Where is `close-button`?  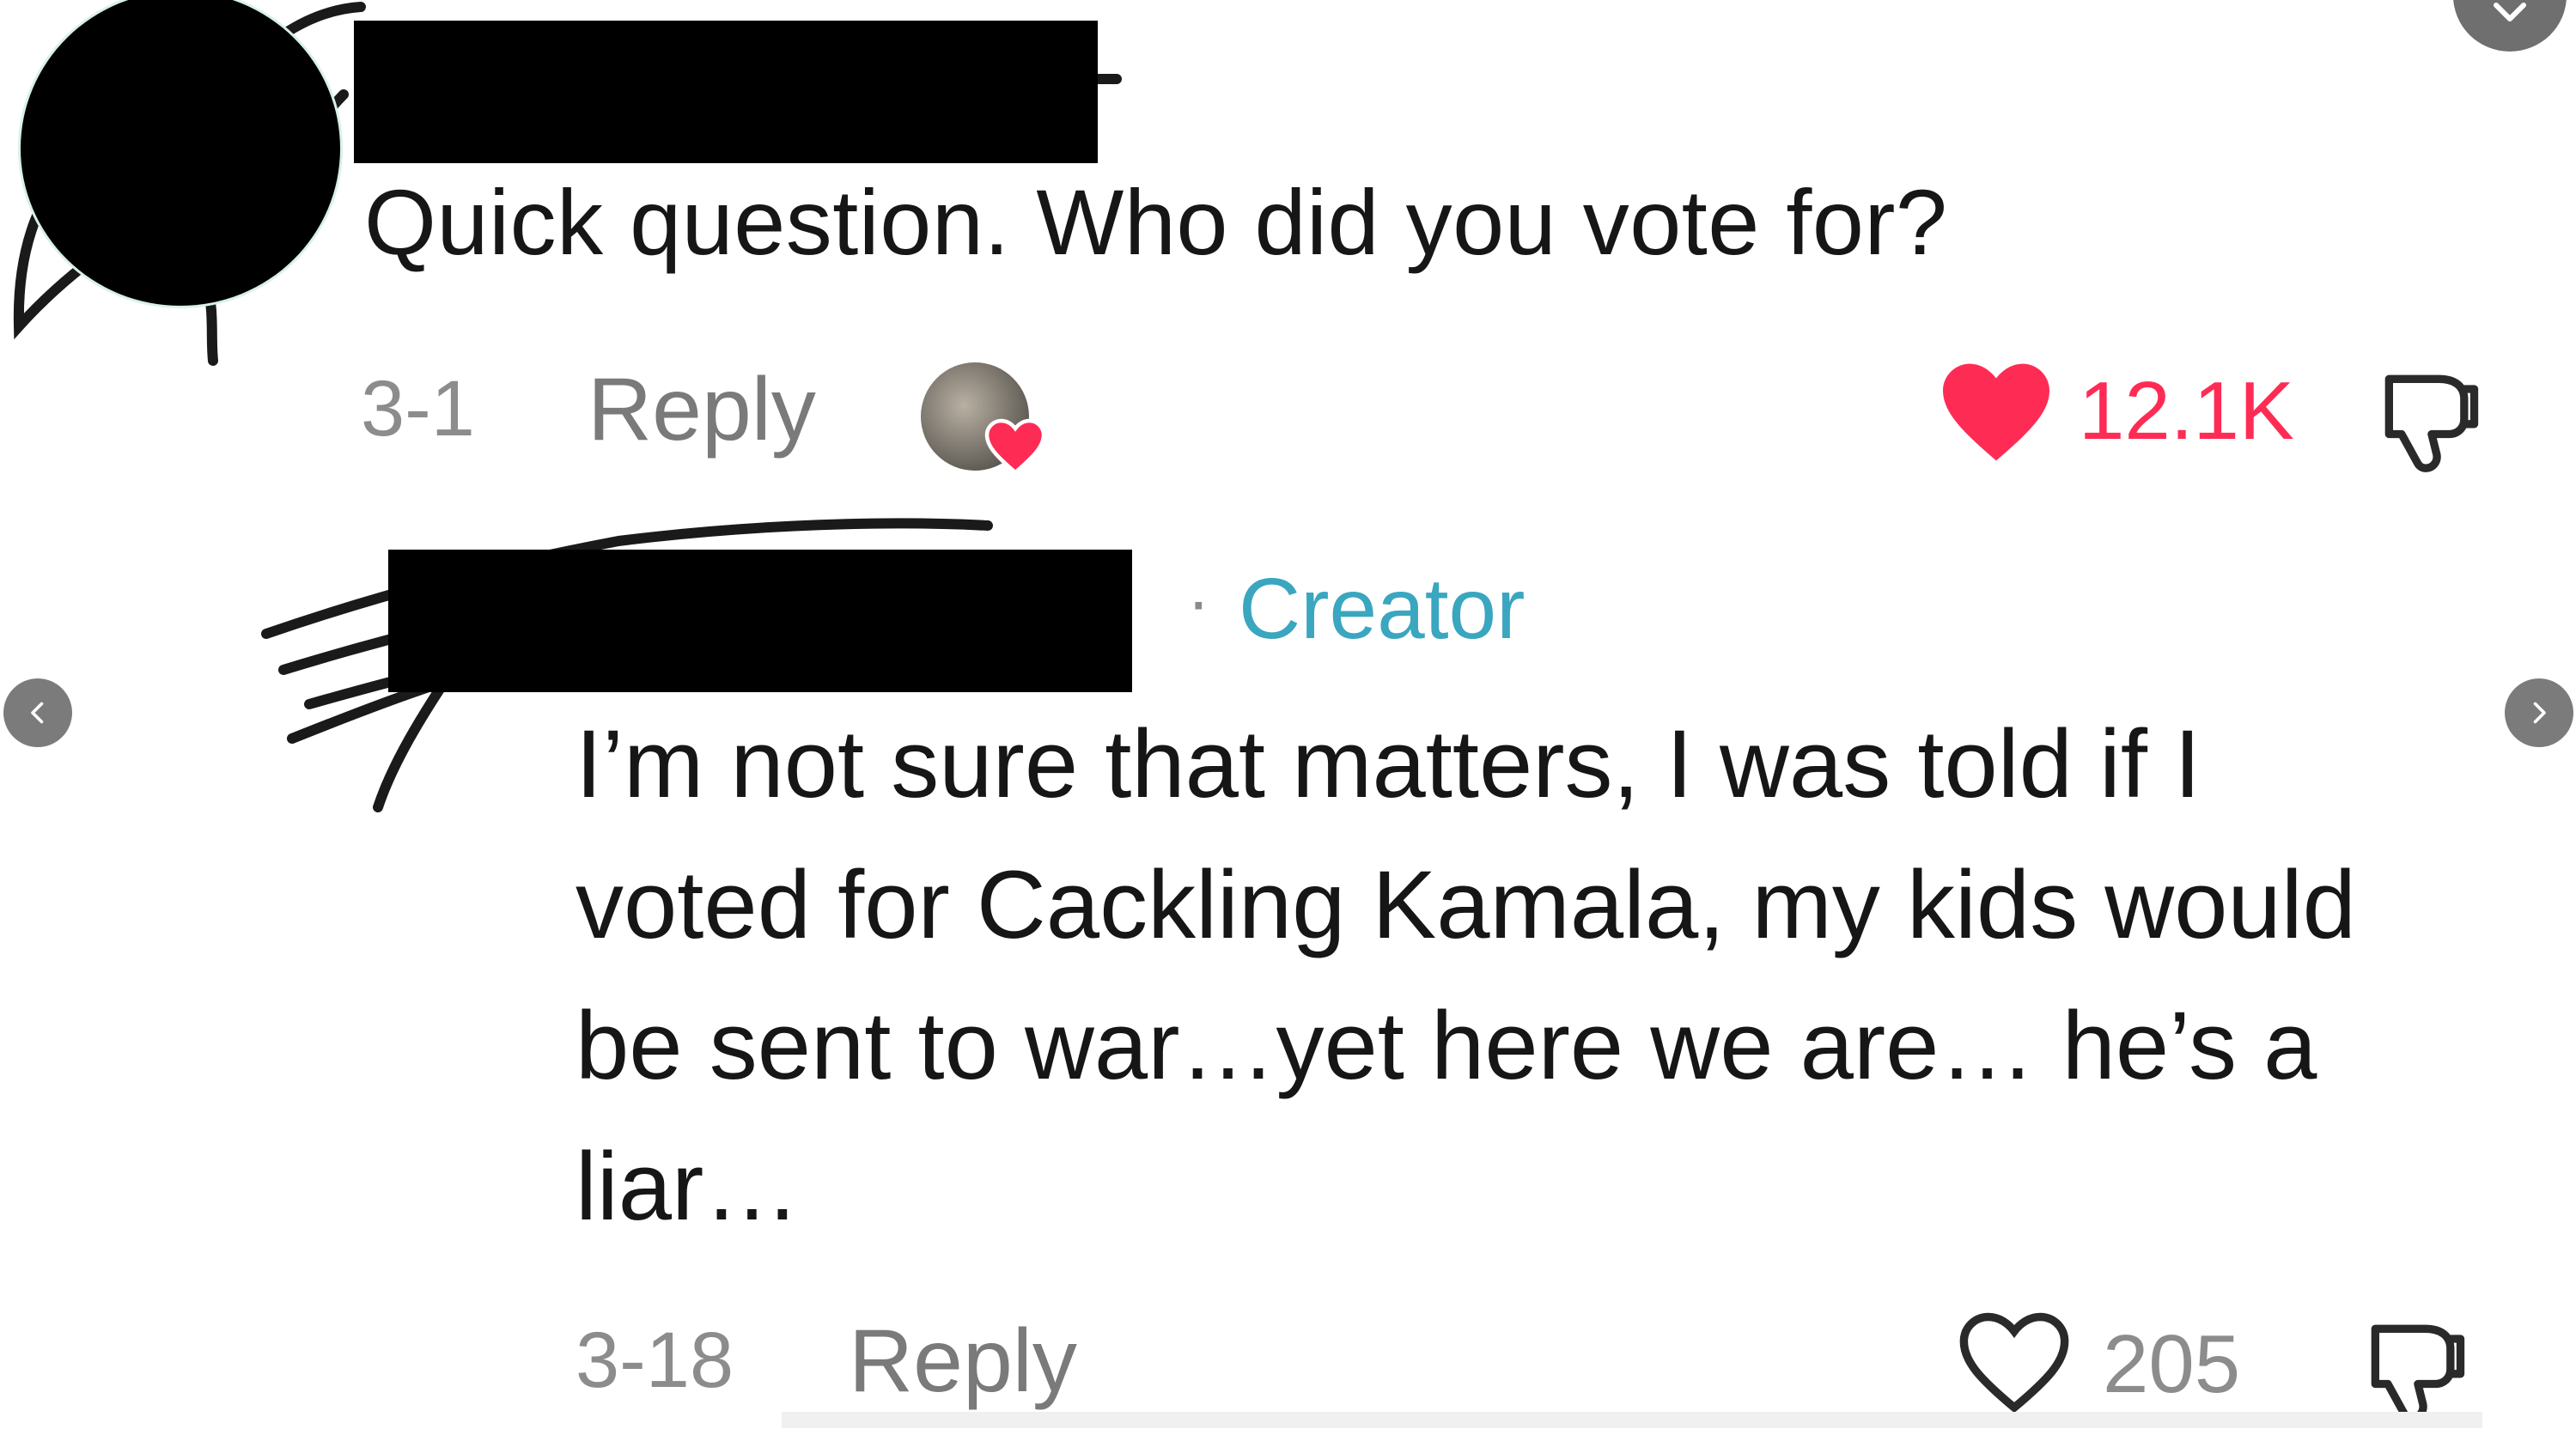 close-button is located at coordinates (2510, 26).